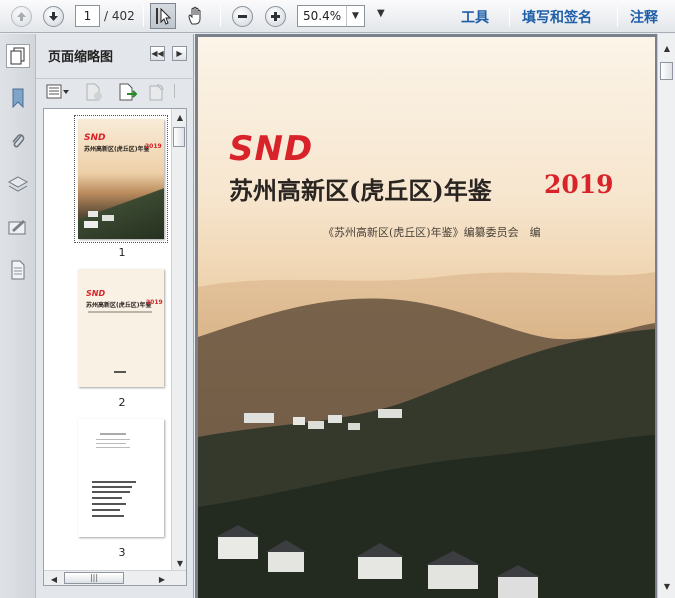 The image size is (675, 598). What do you see at coordinates (54, 578) in the screenshot?
I see `scroll-left-icon: ◀` at bounding box center [54, 578].